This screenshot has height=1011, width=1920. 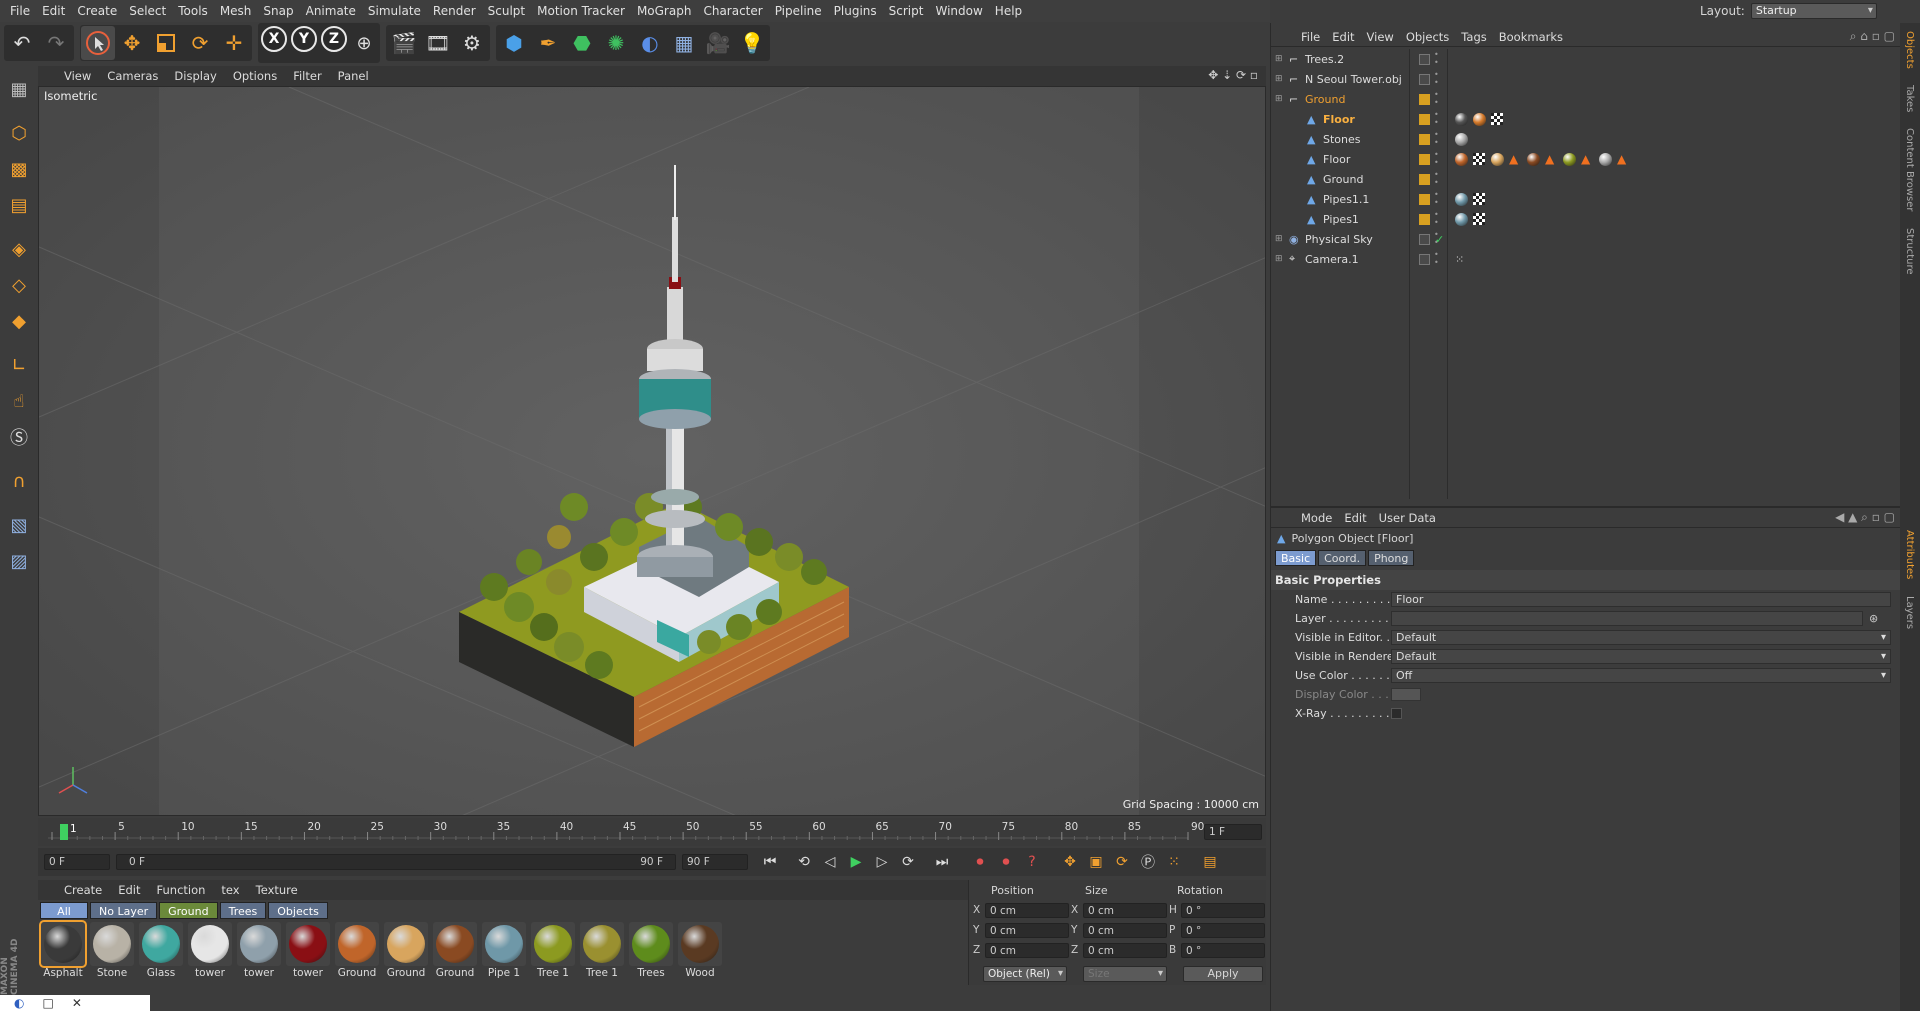 I want to click on object-menu-file: File, so click(x=1310, y=37).